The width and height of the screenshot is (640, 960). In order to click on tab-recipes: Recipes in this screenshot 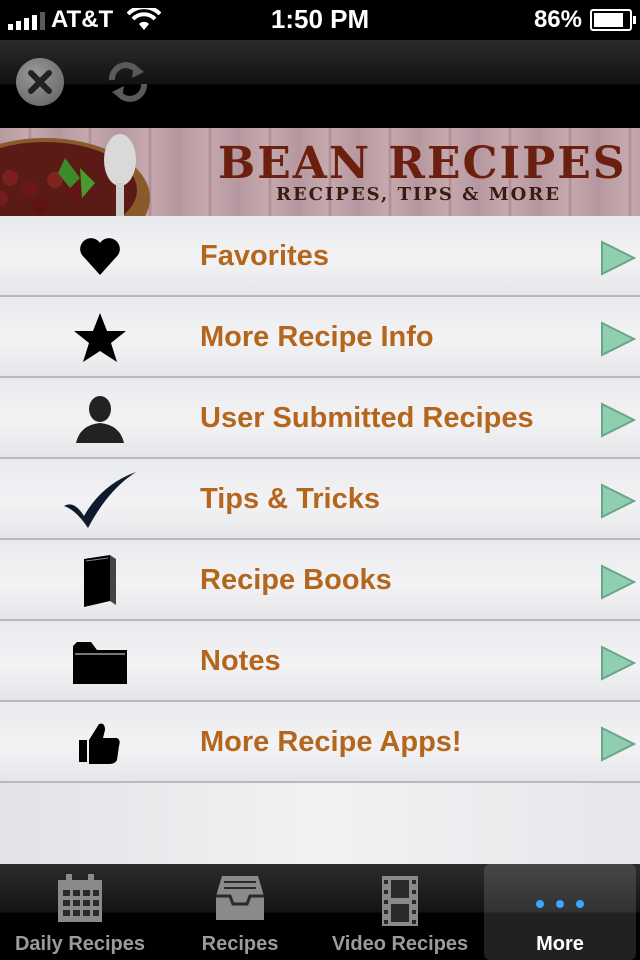, I will do `click(240, 912)`.